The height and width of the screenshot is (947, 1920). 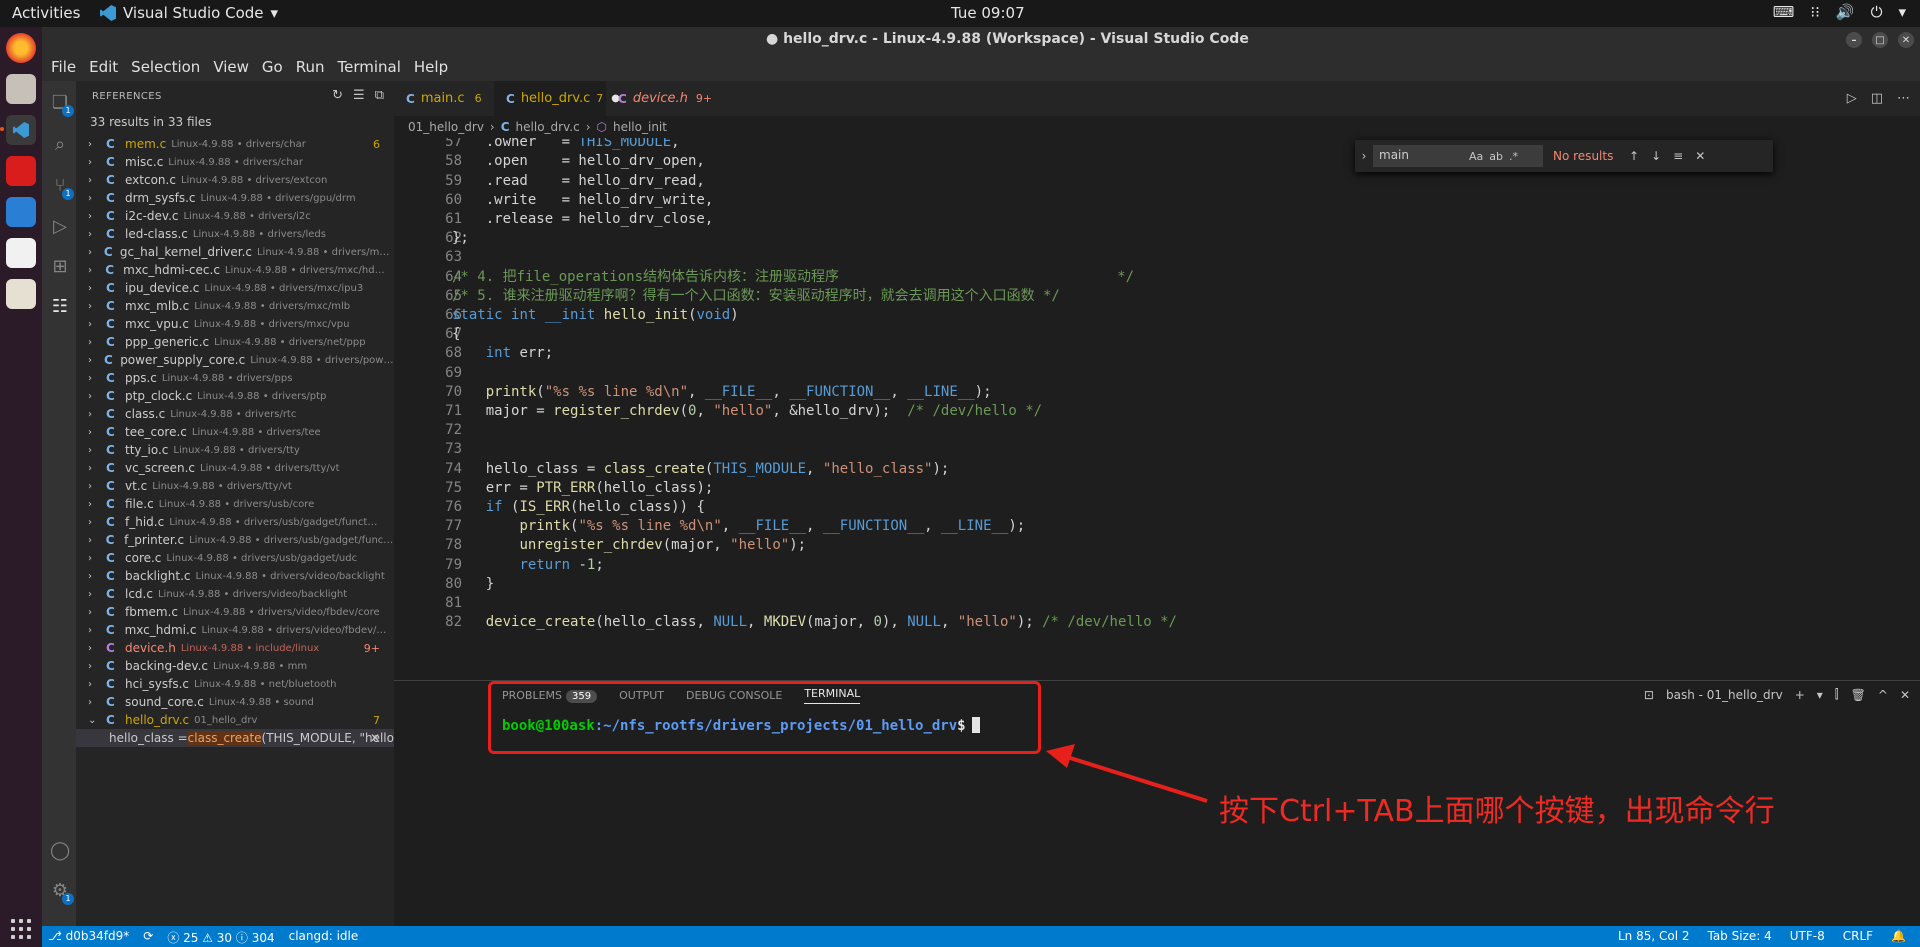 What do you see at coordinates (235, 234) in the screenshot?
I see `reference-file-row: › Cled-class.c Linux-4.9.88 • drivers/leds` at bounding box center [235, 234].